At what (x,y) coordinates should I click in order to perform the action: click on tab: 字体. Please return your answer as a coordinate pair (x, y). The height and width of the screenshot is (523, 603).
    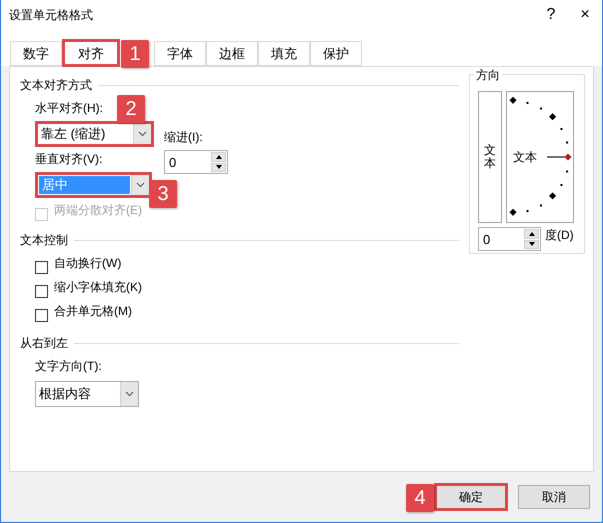
    Looking at the image, I should click on (180, 53).